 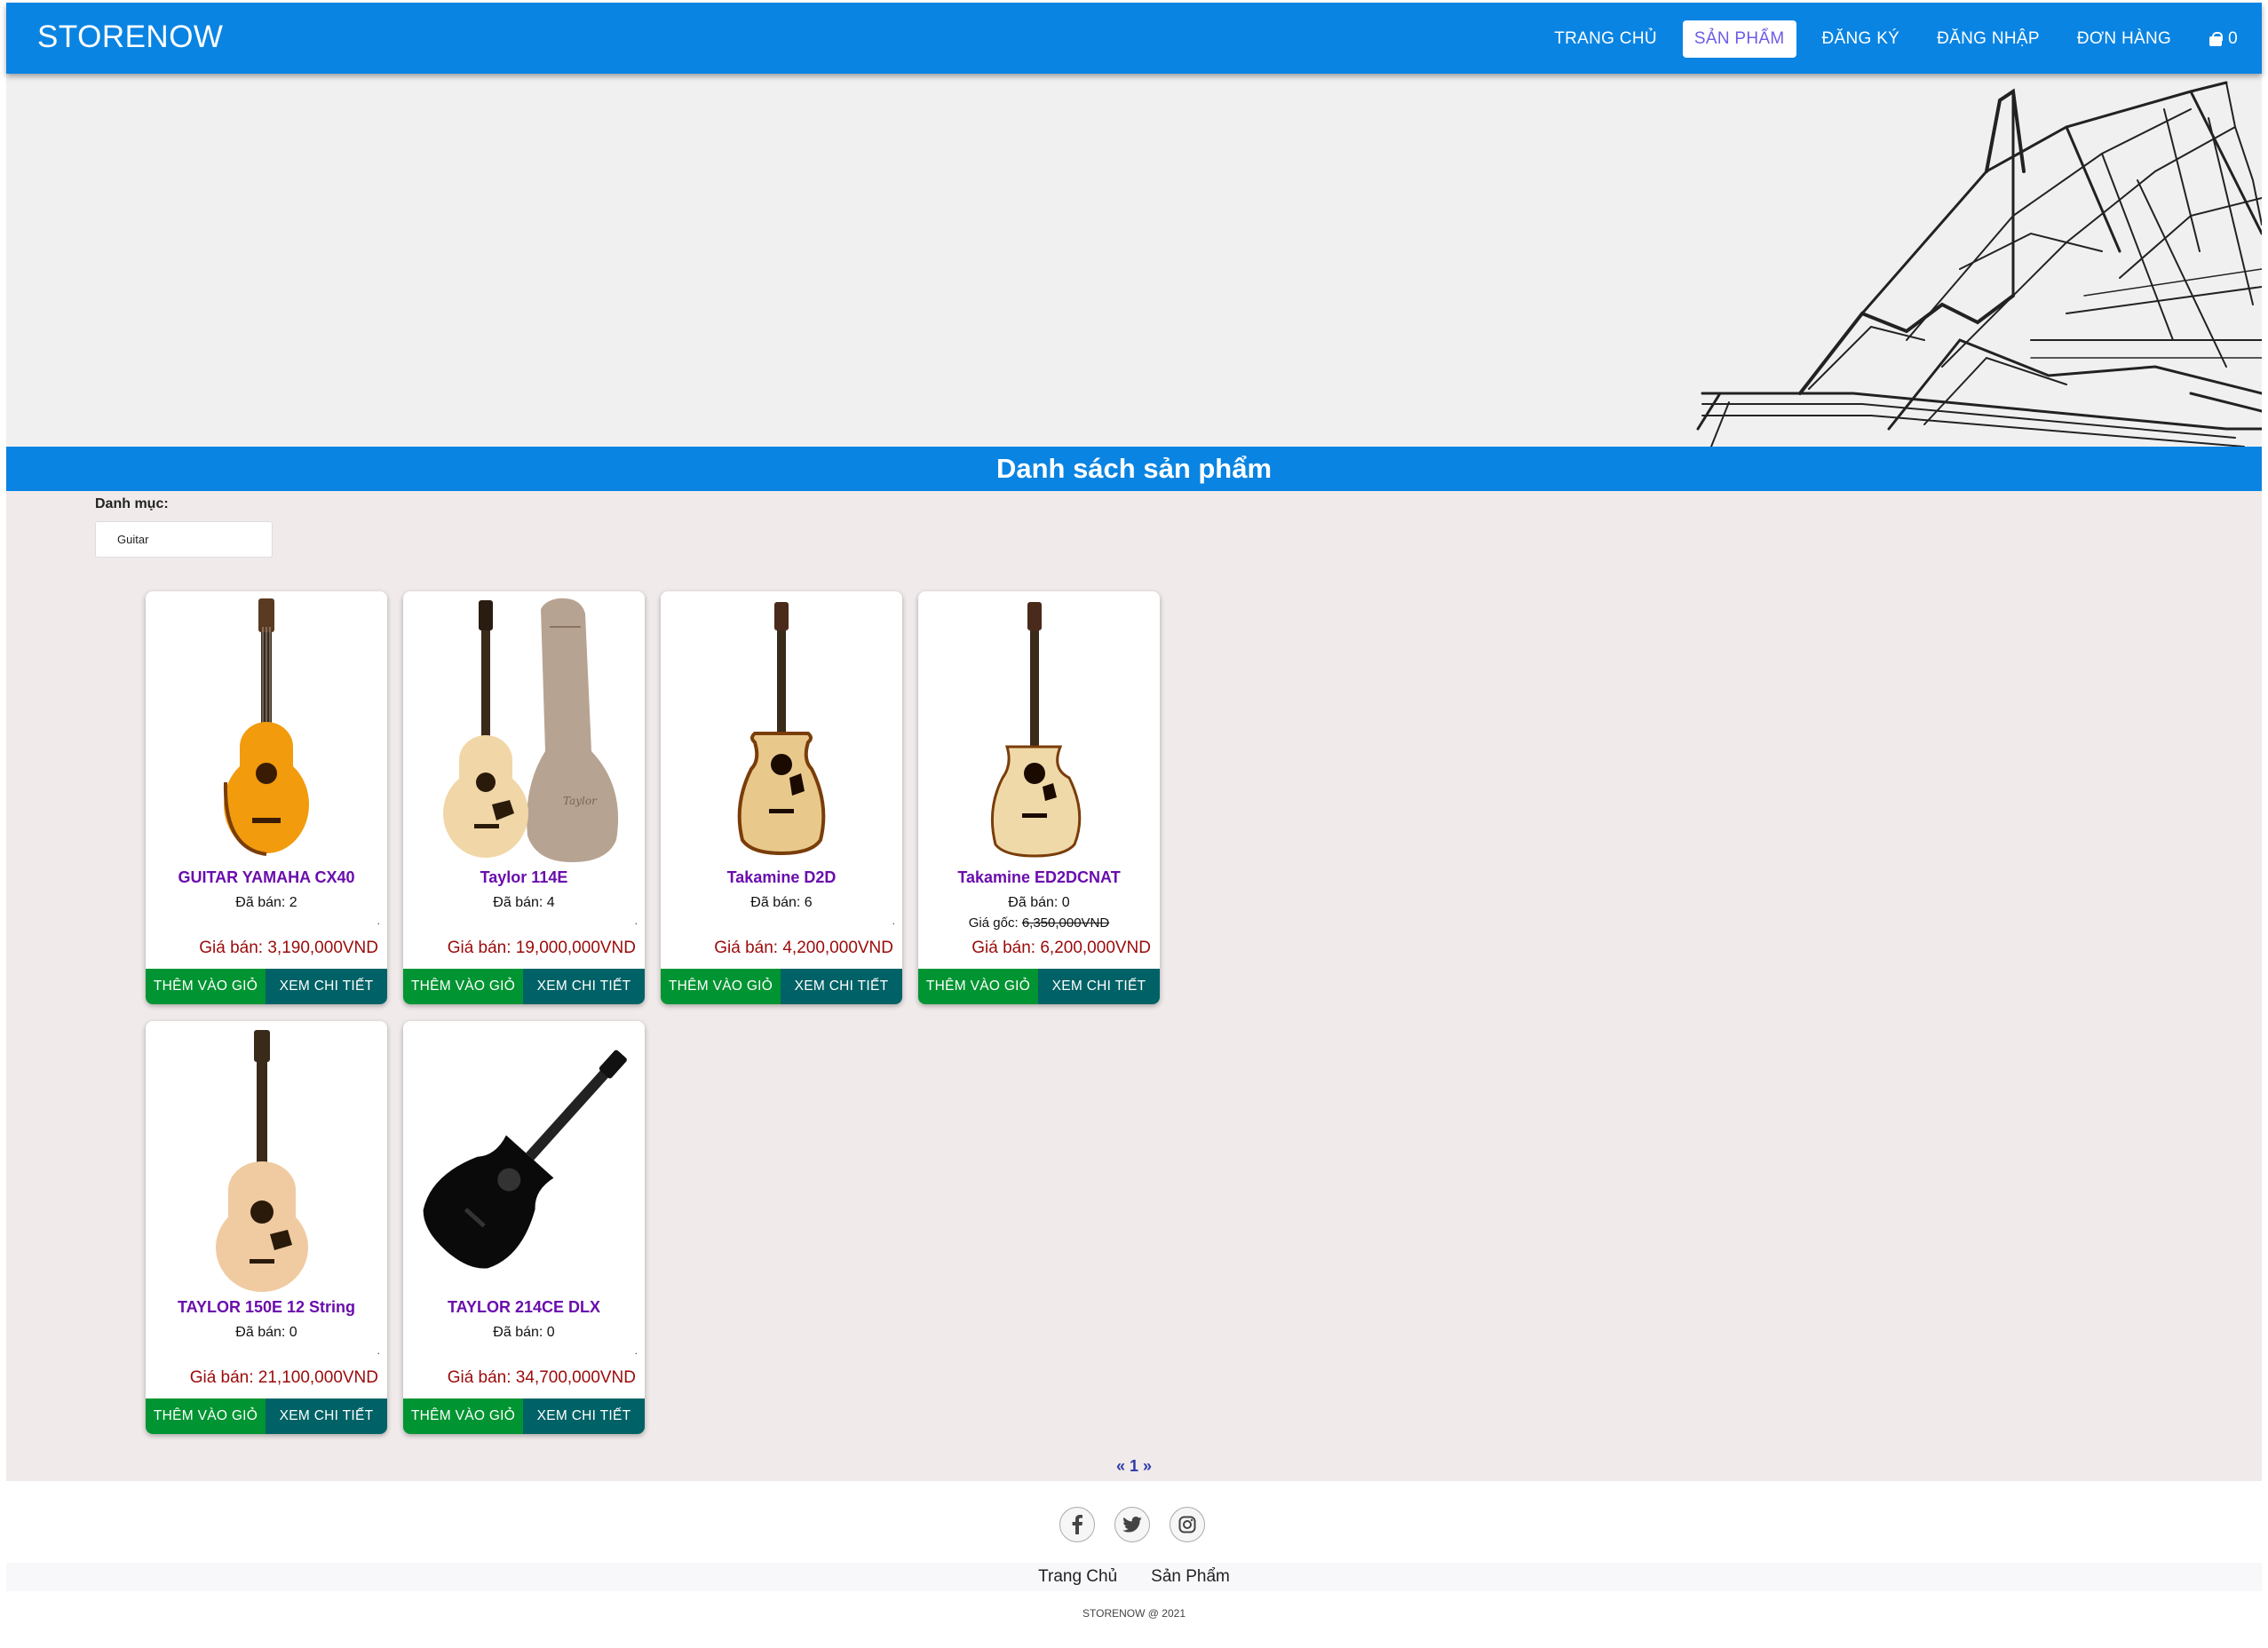 What do you see at coordinates (524, 729) in the screenshot?
I see `product-image: Taylor` at bounding box center [524, 729].